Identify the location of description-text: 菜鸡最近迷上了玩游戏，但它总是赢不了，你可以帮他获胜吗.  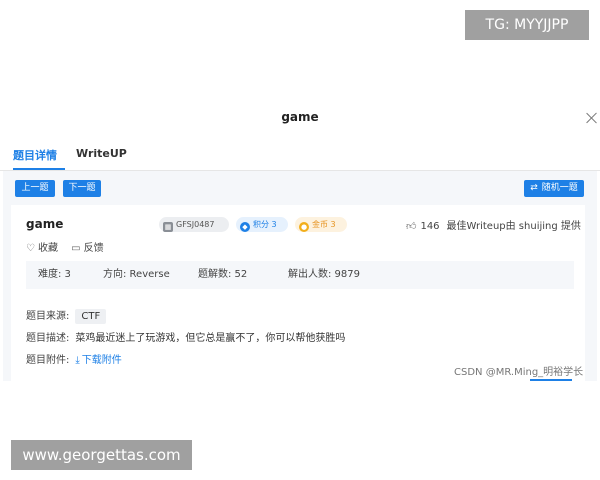
(210, 338).